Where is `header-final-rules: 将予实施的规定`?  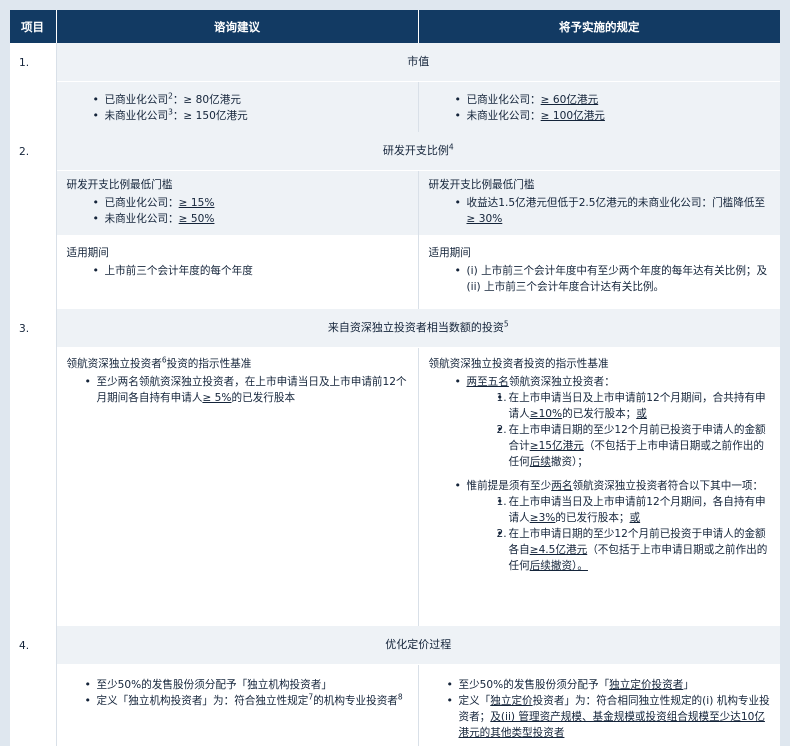
header-final-rules: 将予实施的规定 is located at coordinates (599, 26).